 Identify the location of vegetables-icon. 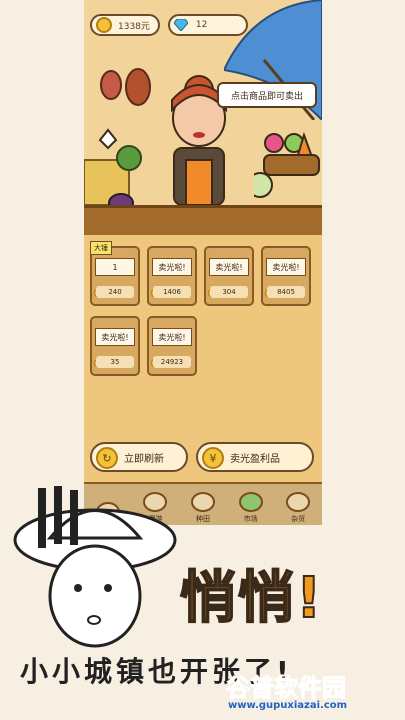
(287, 164).